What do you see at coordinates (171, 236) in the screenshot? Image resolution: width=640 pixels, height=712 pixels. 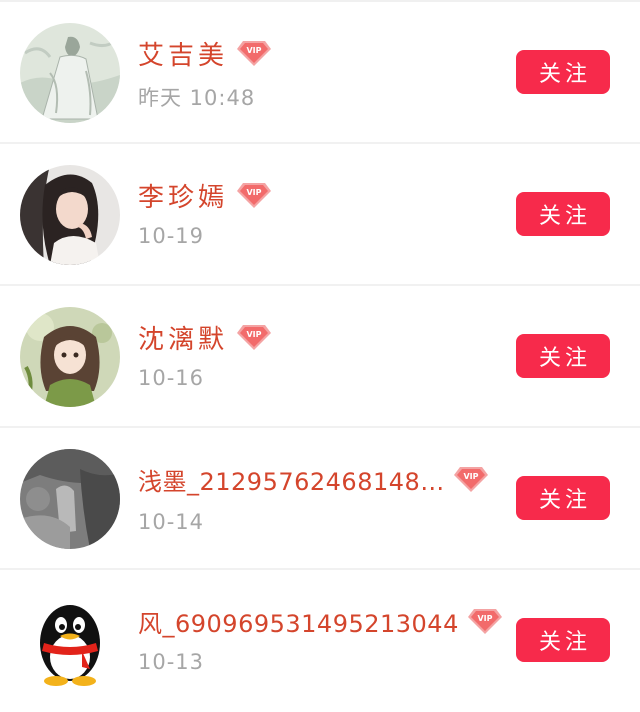 I see `timestamp: 10-19` at bounding box center [171, 236].